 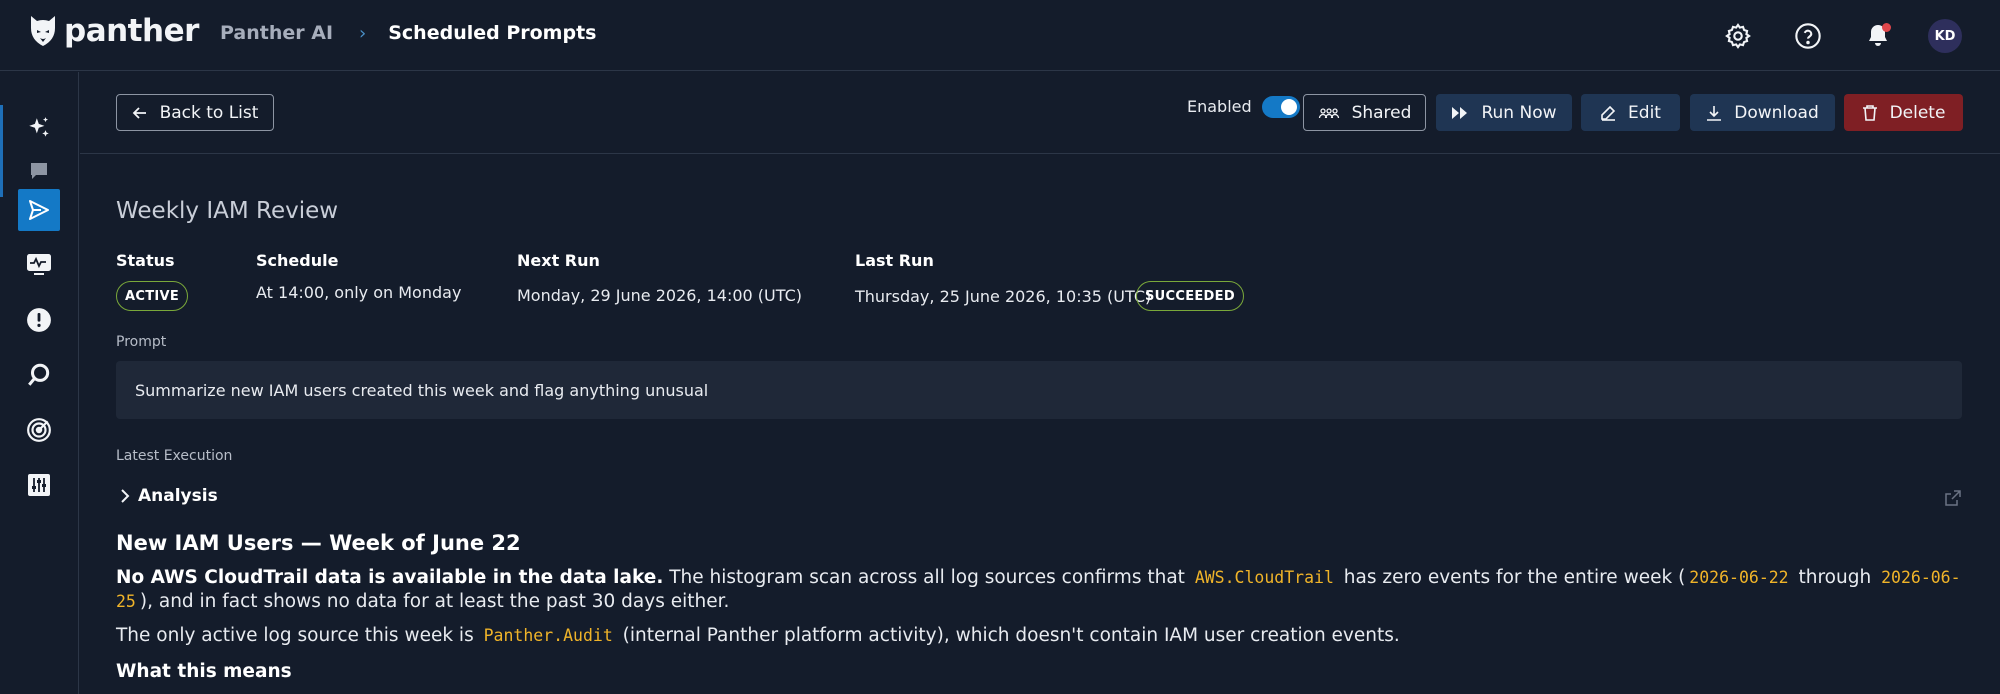 I want to click on code-cloudtrail: AWS.CloudTrail, so click(x=1264, y=577).